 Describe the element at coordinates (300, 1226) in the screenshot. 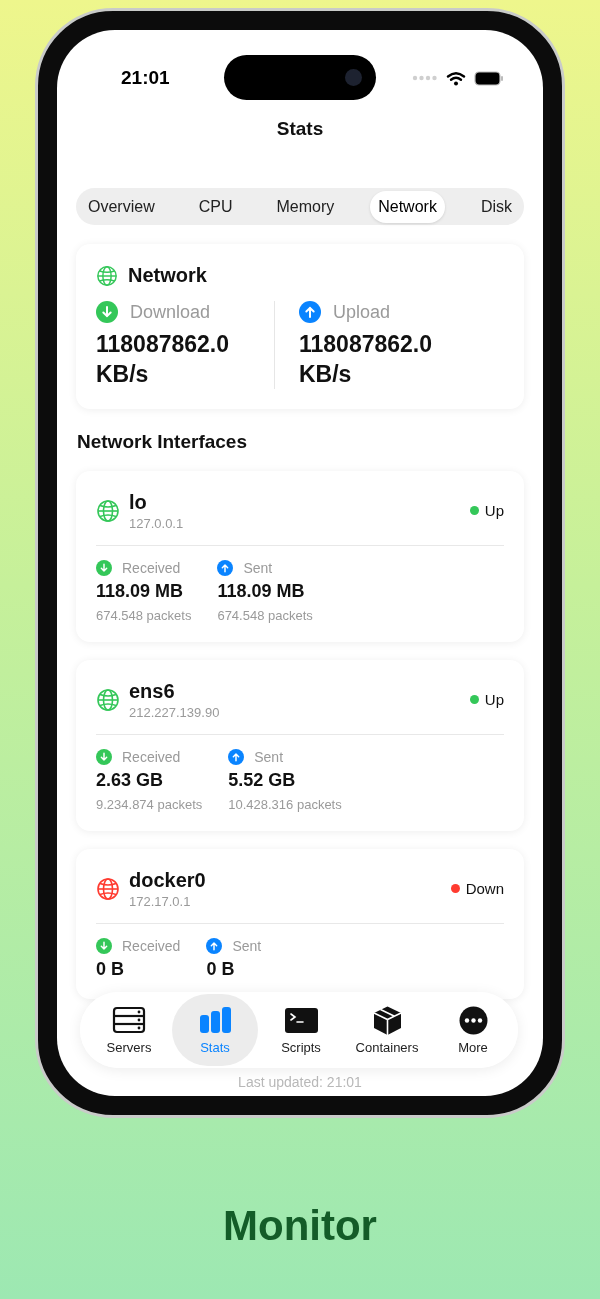

I see `caption-title: Monitor` at that location.